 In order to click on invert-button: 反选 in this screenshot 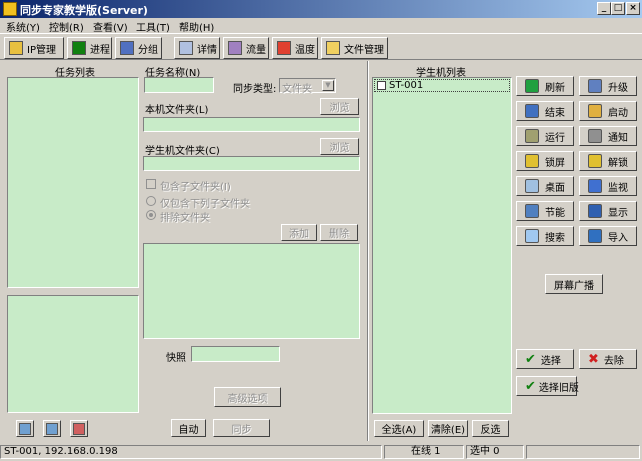, I will do `click(490, 428)`.